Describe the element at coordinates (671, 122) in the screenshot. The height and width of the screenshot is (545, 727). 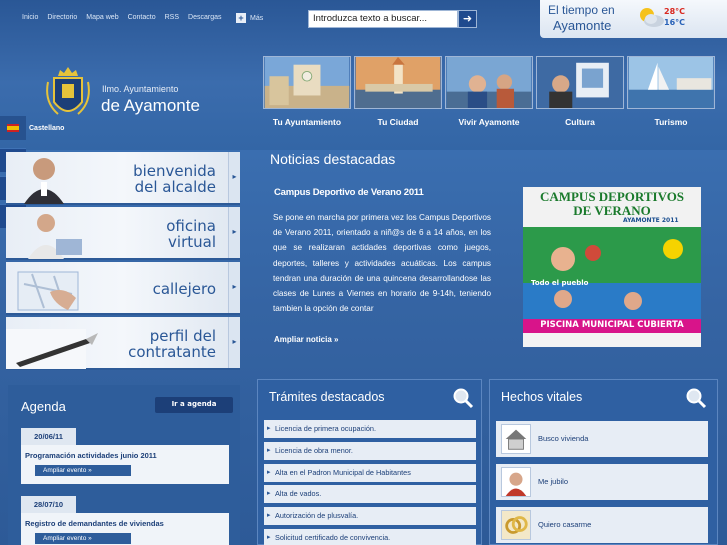
I see `nav-label: Turismo` at that location.